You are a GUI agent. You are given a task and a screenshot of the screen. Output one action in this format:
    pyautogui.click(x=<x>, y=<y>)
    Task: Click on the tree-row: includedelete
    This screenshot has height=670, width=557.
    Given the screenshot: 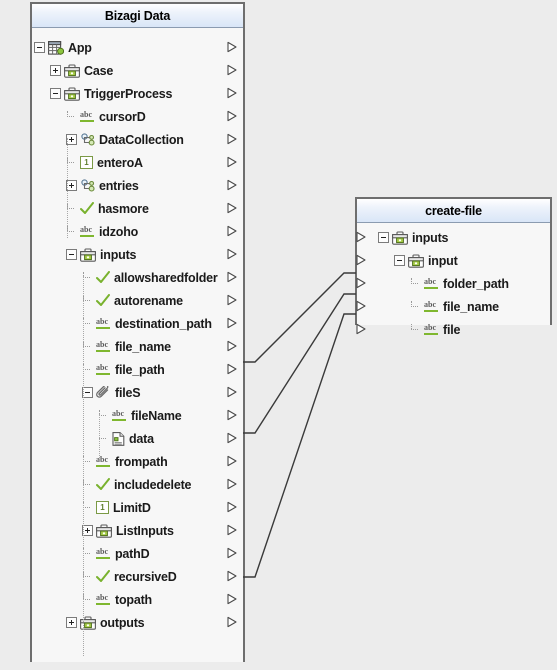 What is the action you would take?
    pyautogui.click(x=137, y=484)
    